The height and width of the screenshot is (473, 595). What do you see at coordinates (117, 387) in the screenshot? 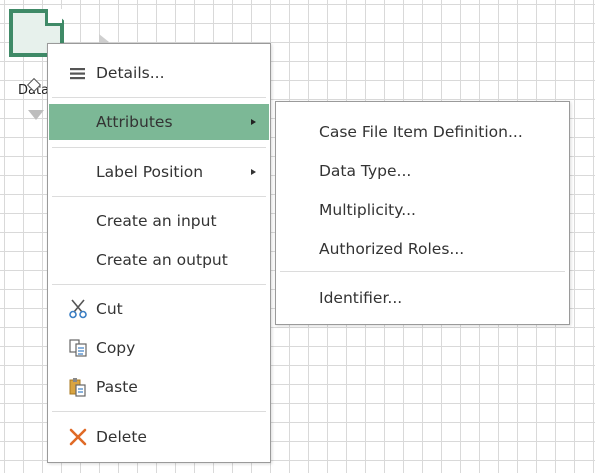
I see `menu-item-label: Paste` at bounding box center [117, 387].